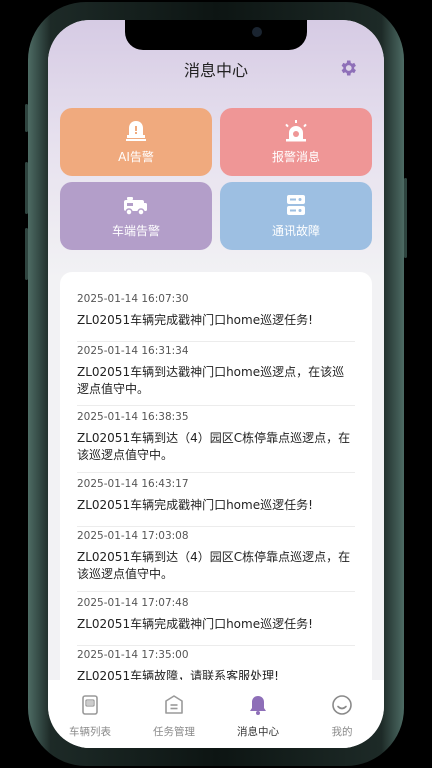 This screenshot has height=768, width=432. I want to click on tab-label: 车辆列表, so click(90, 732).